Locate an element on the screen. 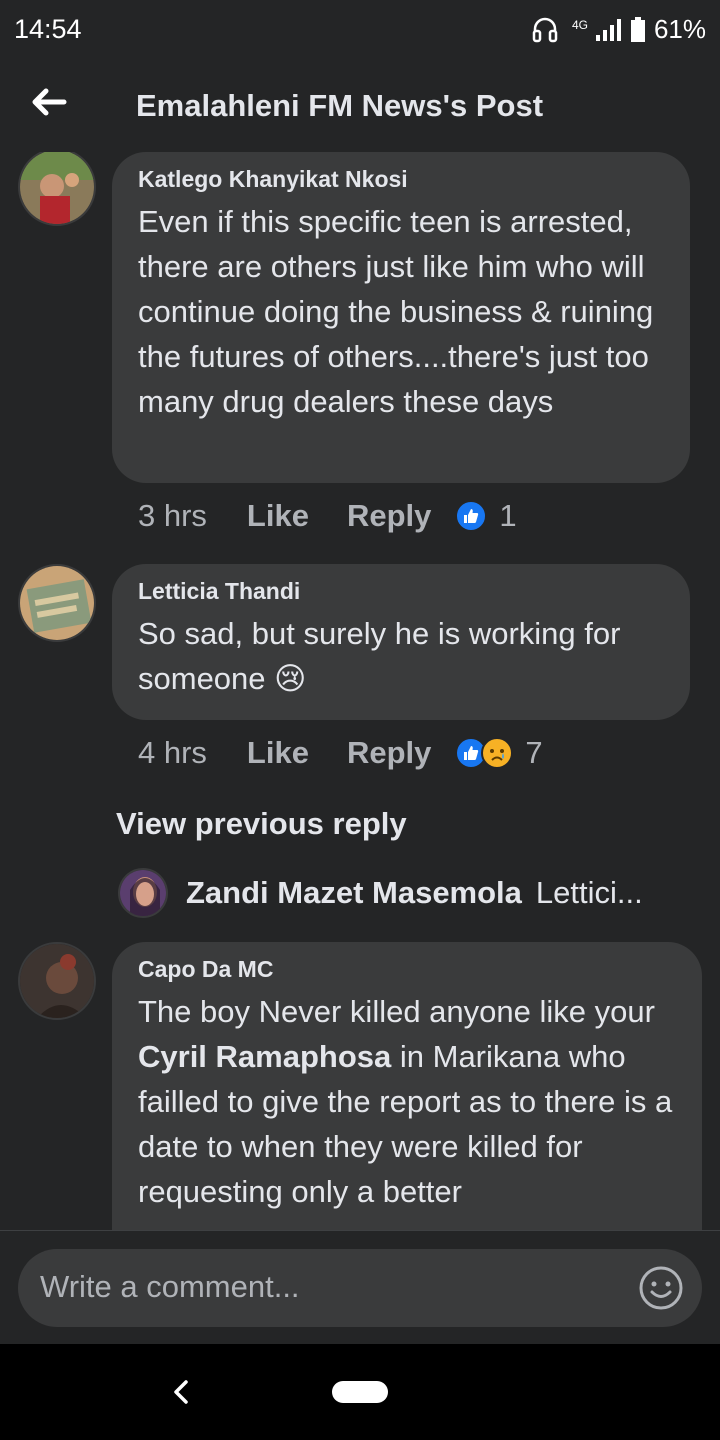 The width and height of the screenshot is (720, 1440). comment-meta: 3 hrs Like Reply 1 is located at coordinates (327, 516).